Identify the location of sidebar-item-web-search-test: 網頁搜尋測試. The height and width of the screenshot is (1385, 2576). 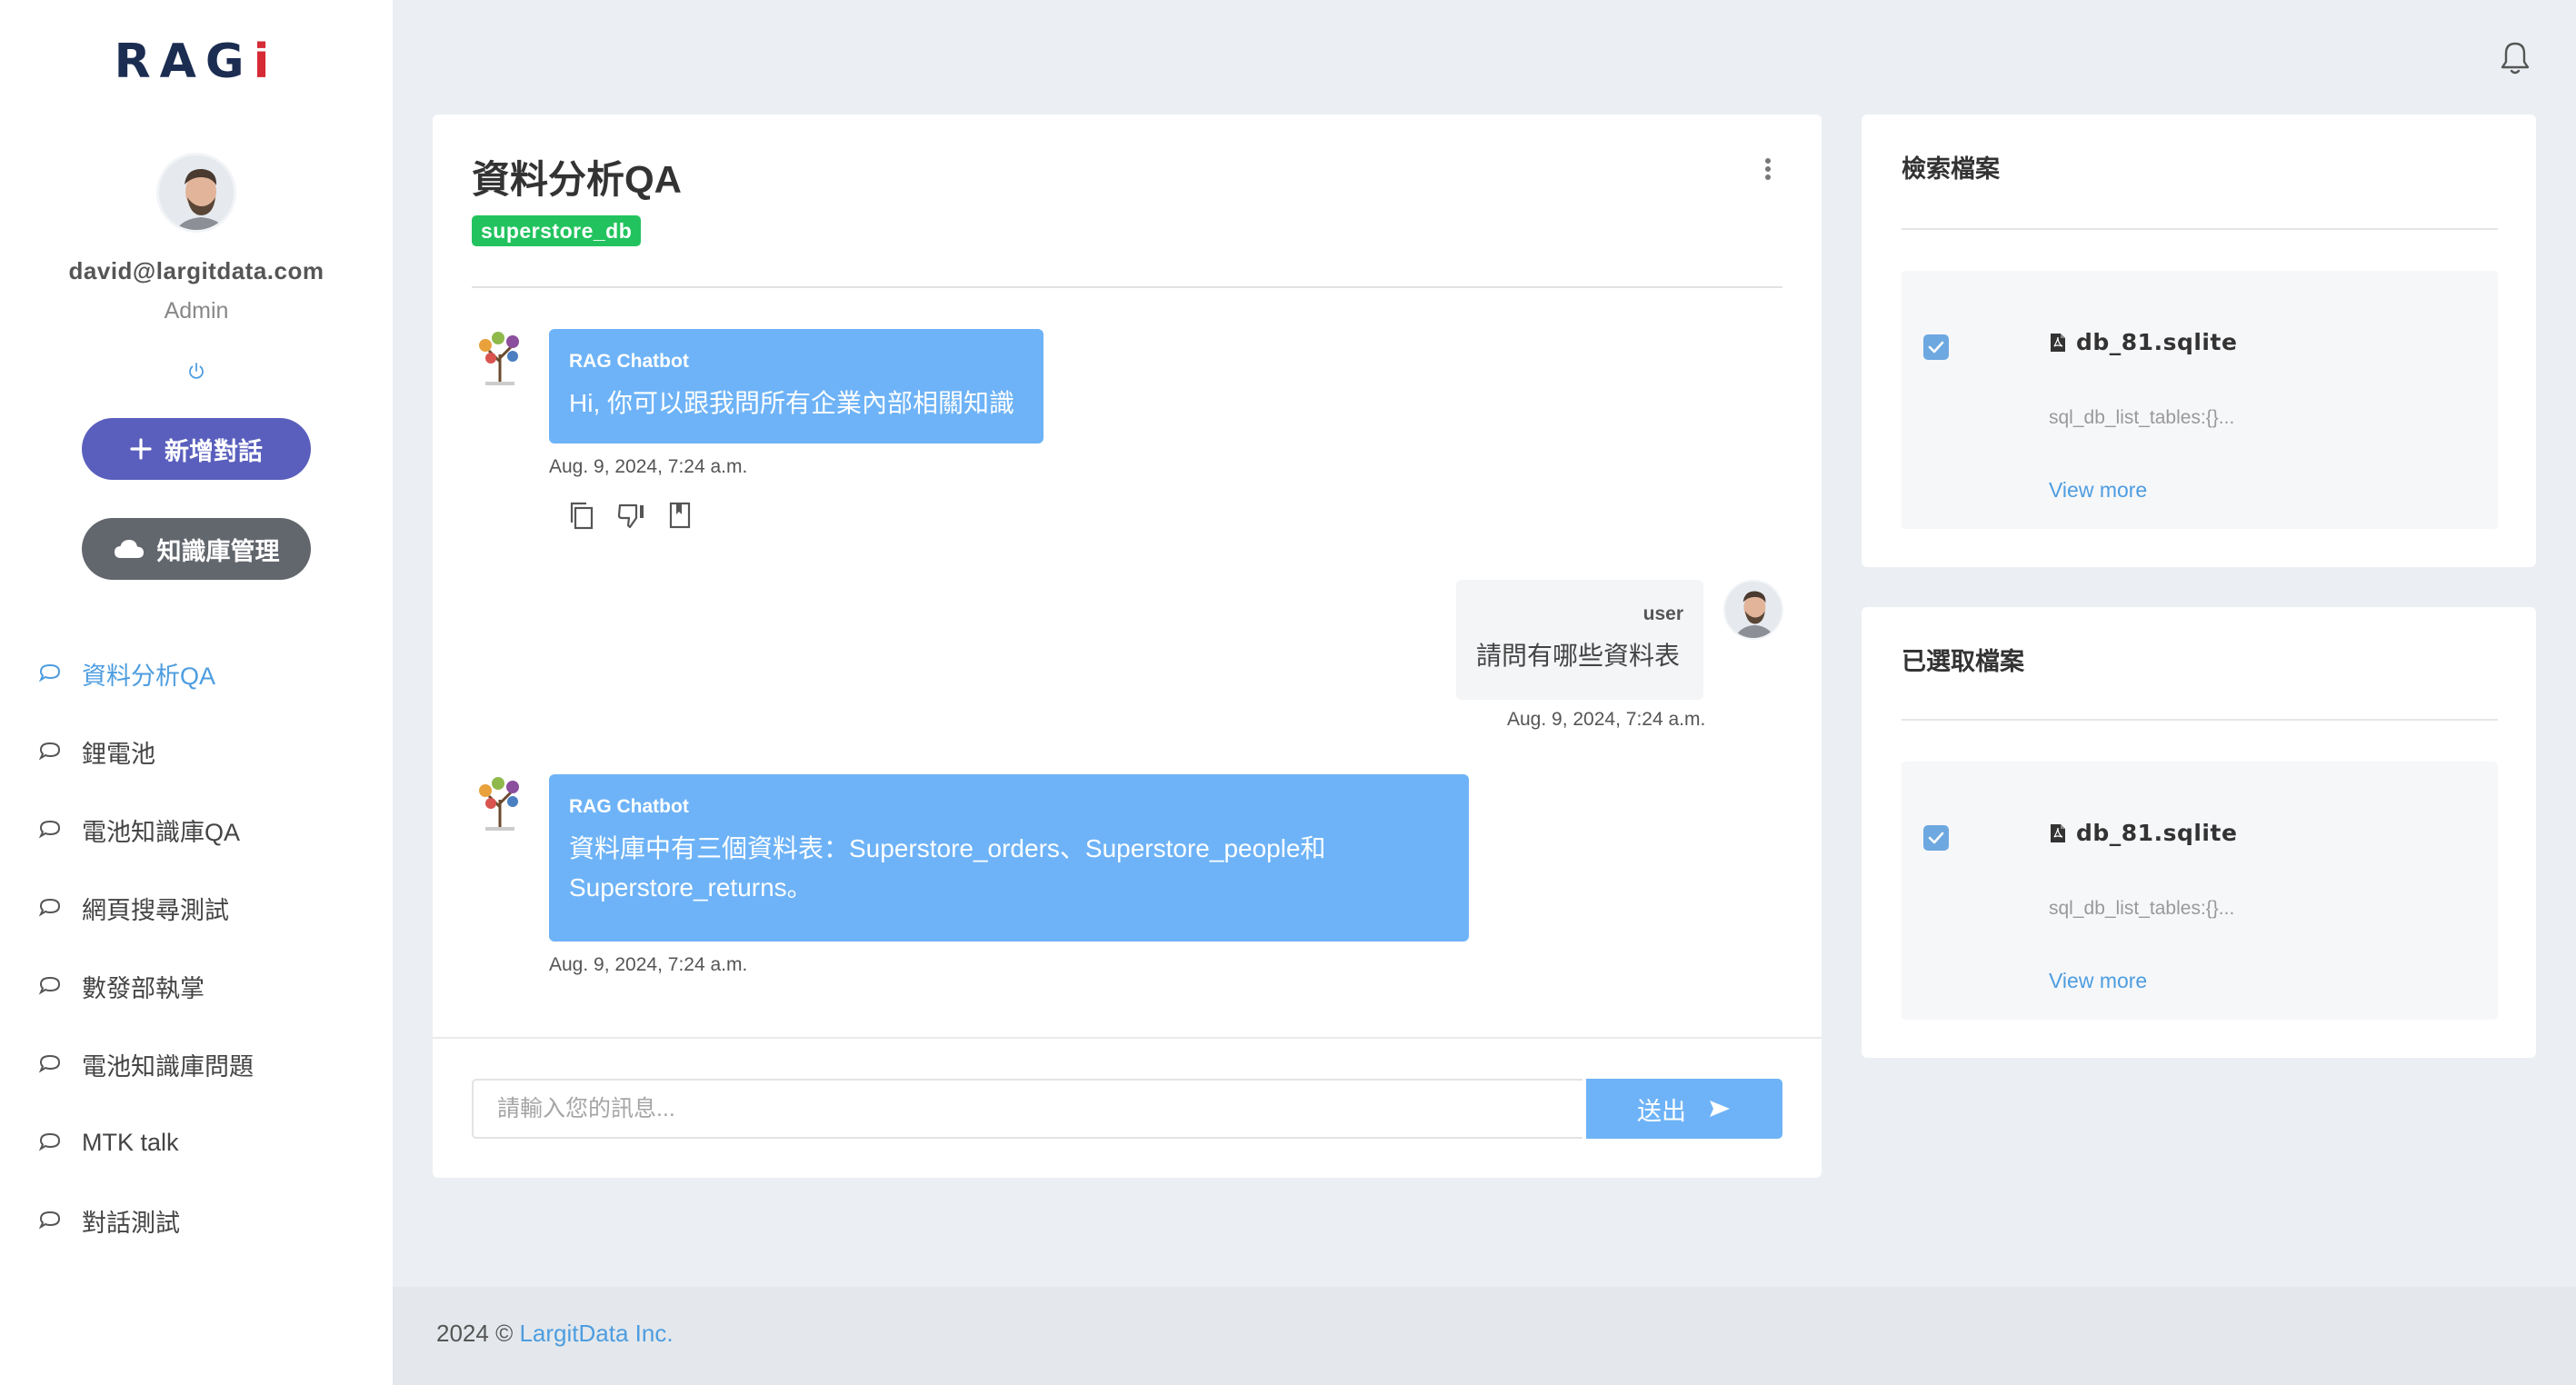
(196, 908).